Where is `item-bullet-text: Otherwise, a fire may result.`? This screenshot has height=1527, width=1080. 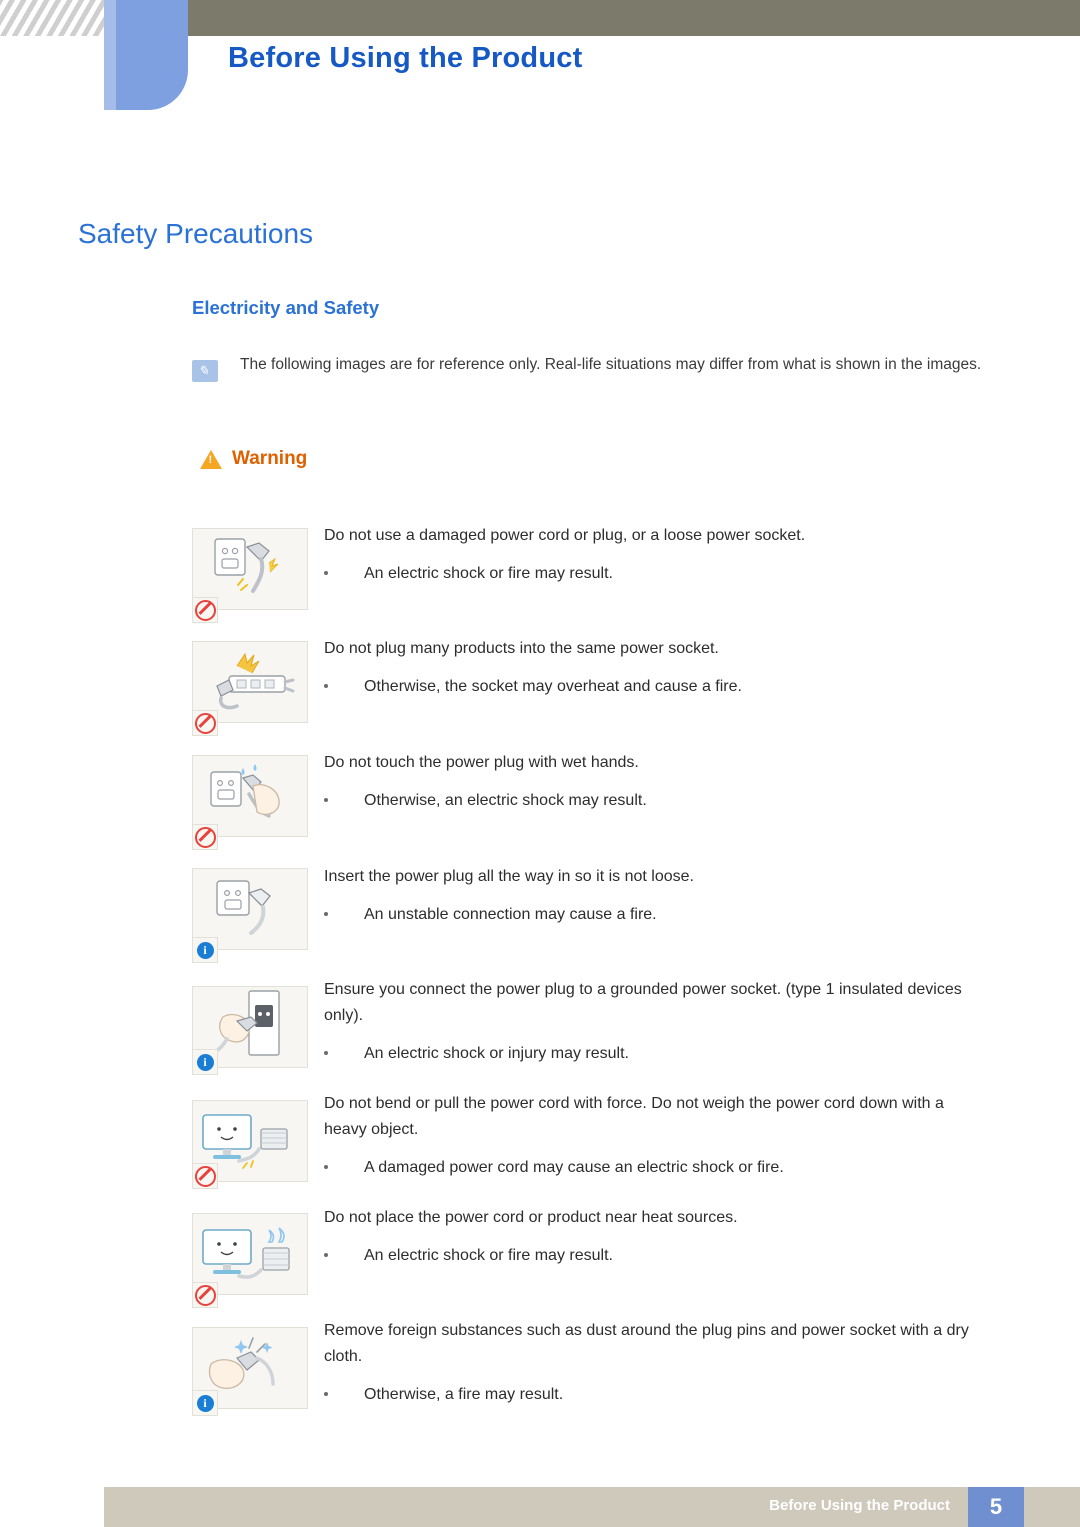 item-bullet-text: Otherwise, a fire may result. is located at coordinates (464, 1394).